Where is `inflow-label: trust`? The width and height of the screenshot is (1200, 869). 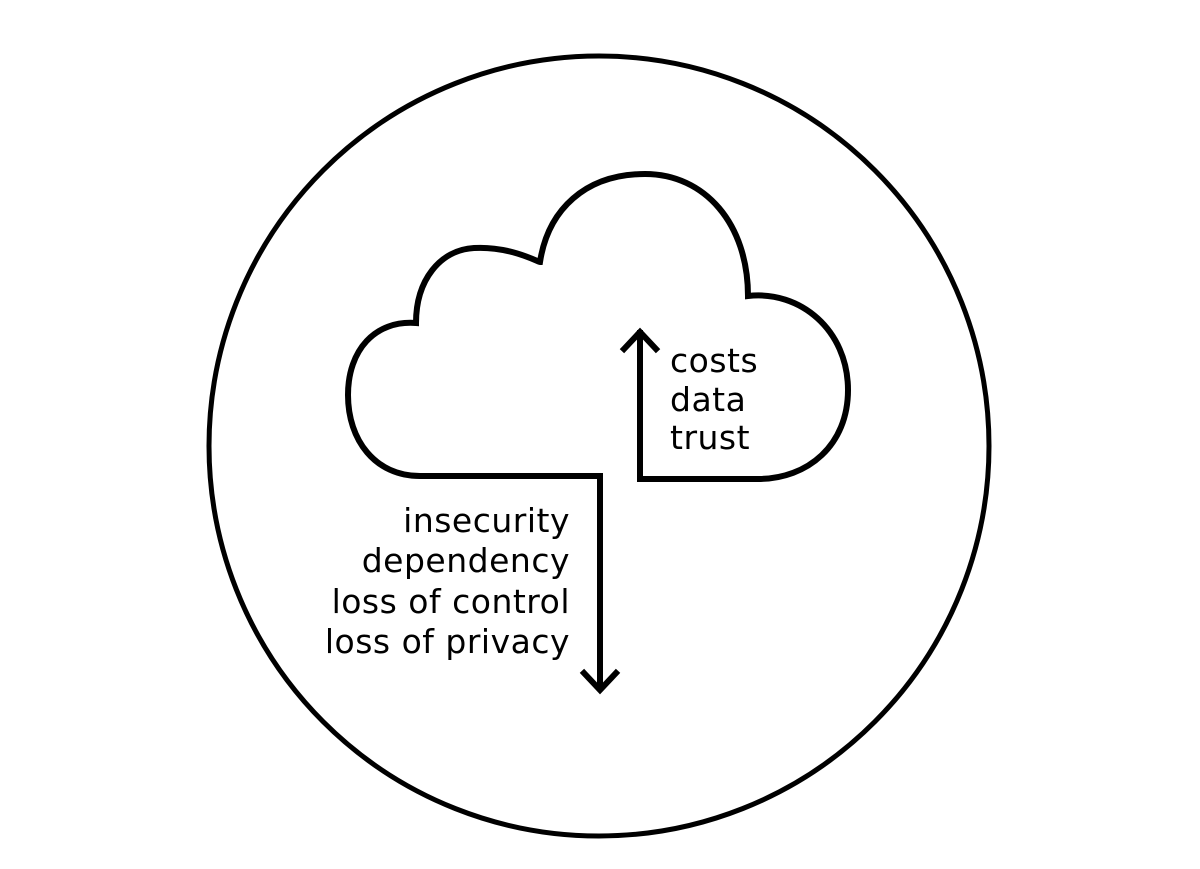
inflow-label: trust is located at coordinates (710, 437).